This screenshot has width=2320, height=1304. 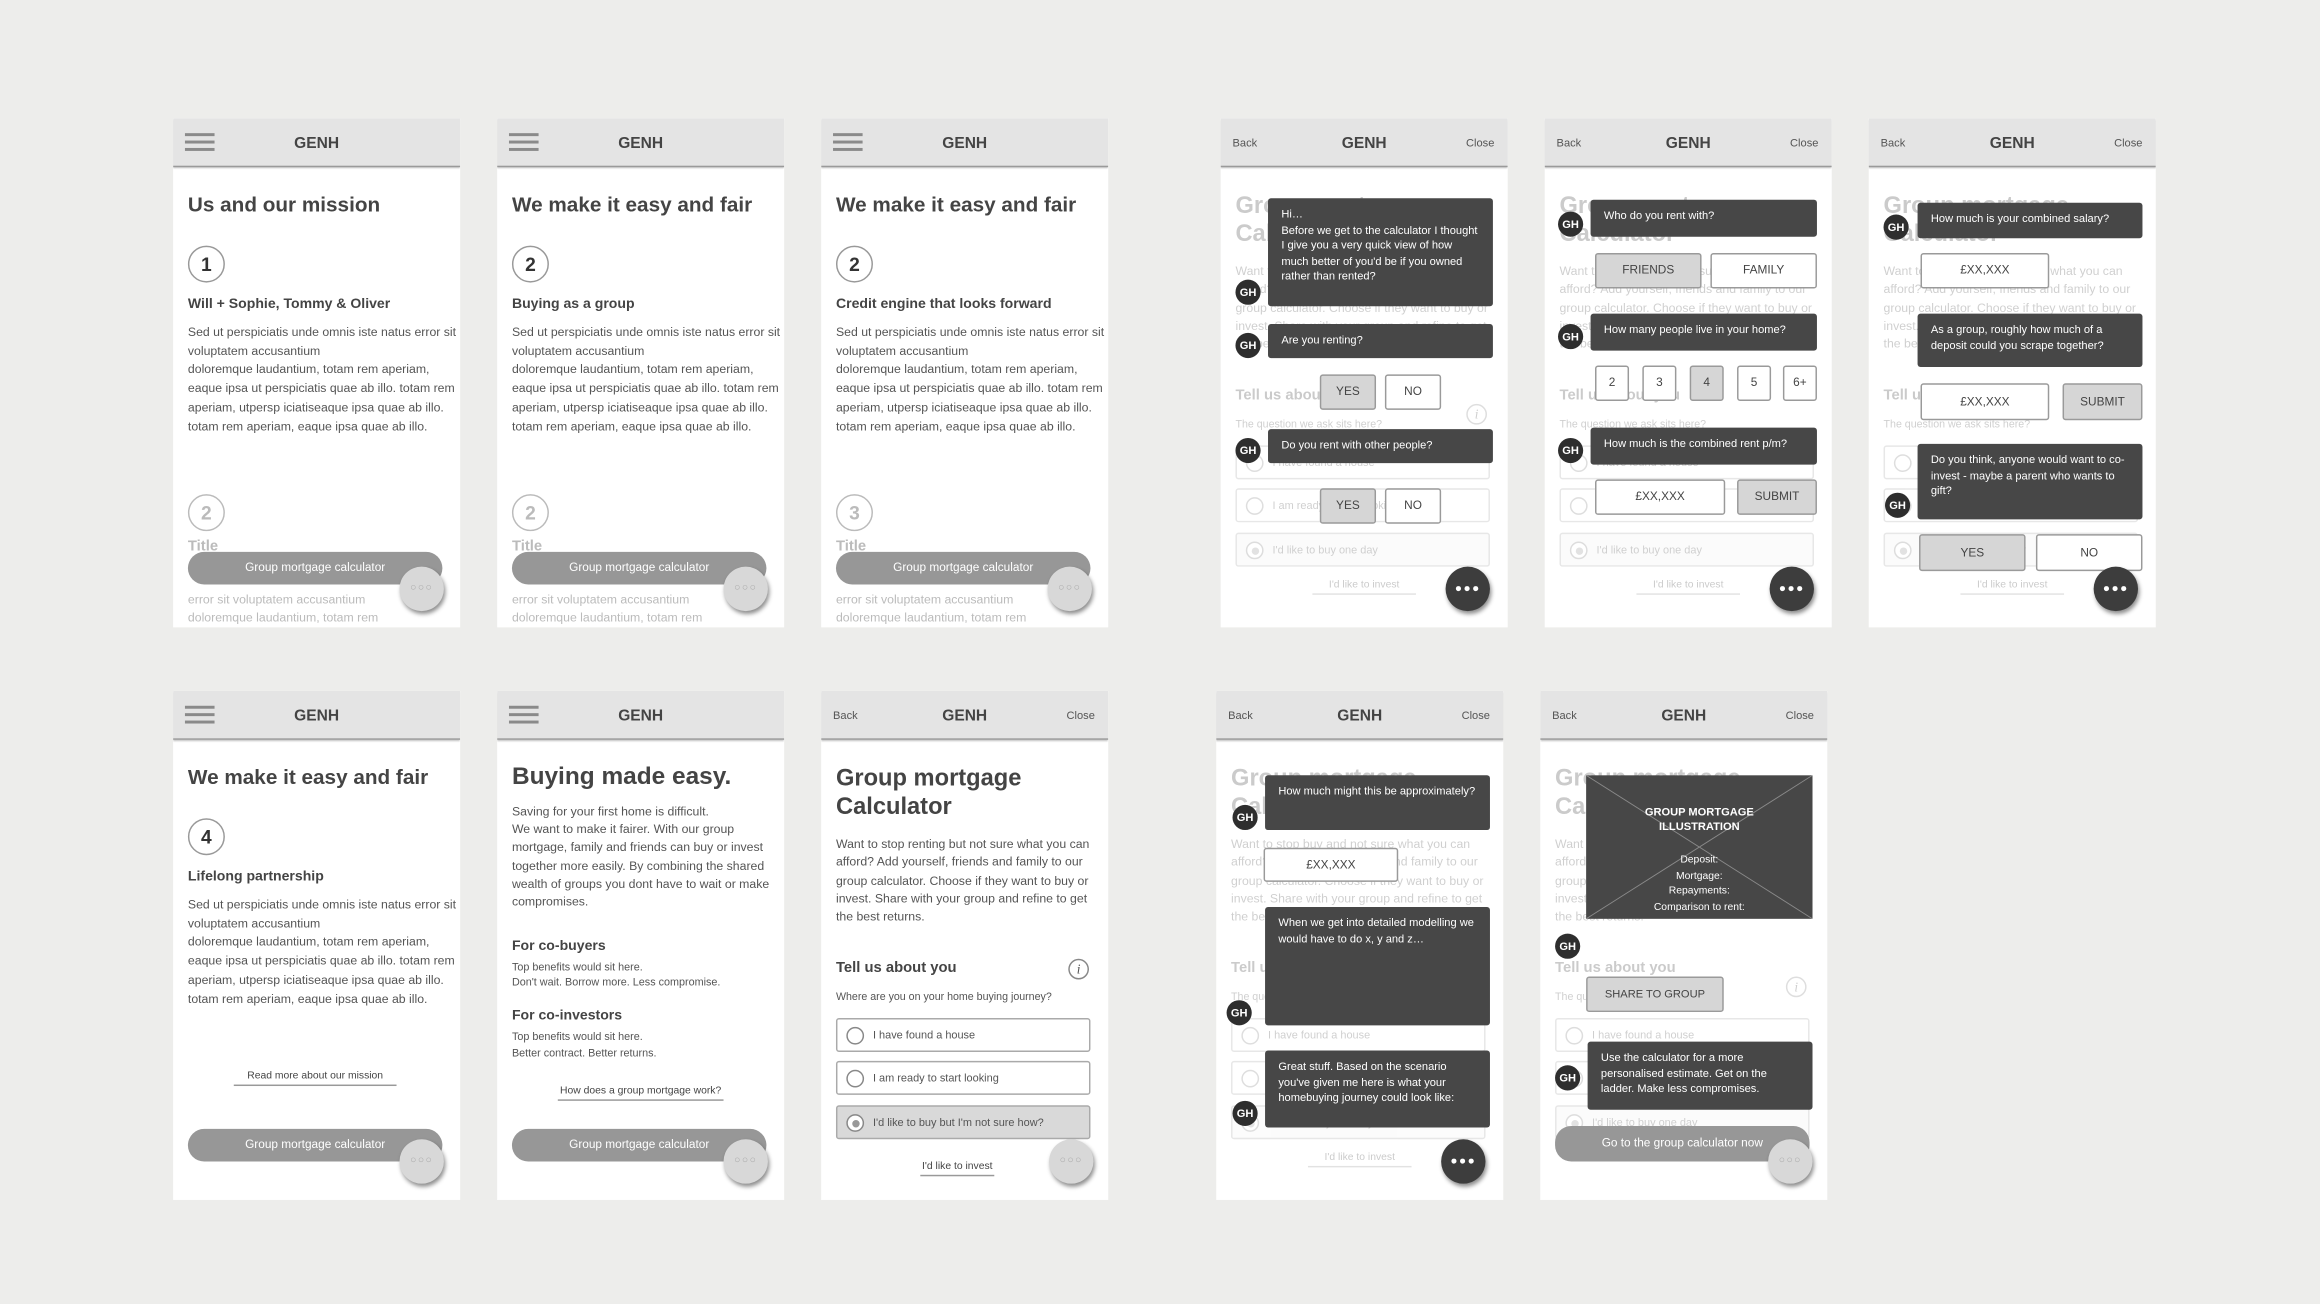 I want to click on step-heading: Credit engine that looks forward, so click(x=943, y=304).